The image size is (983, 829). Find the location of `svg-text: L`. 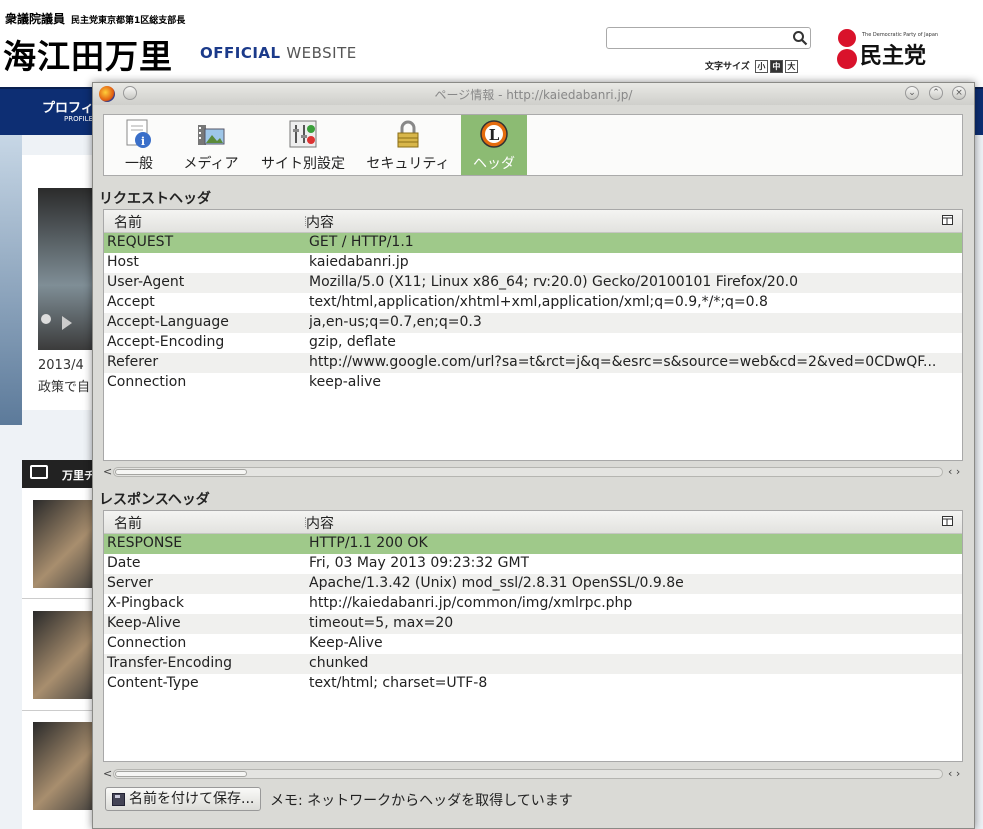

svg-text: L is located at coordinates (494, 135).